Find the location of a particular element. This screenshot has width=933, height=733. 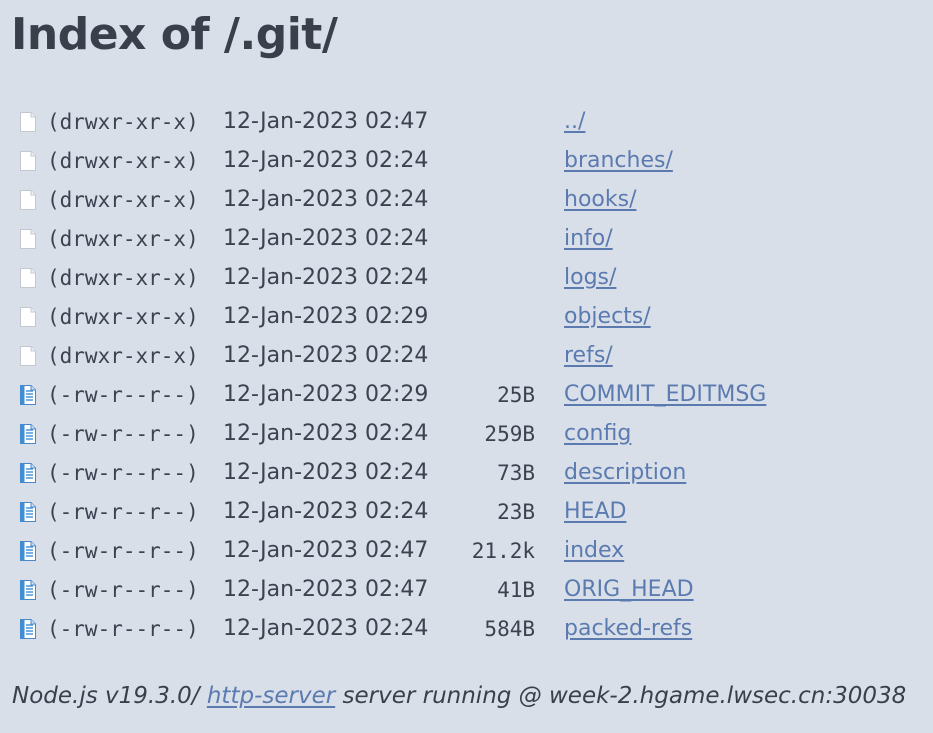

file-link: HEAD is located at coordinates (595, 511).